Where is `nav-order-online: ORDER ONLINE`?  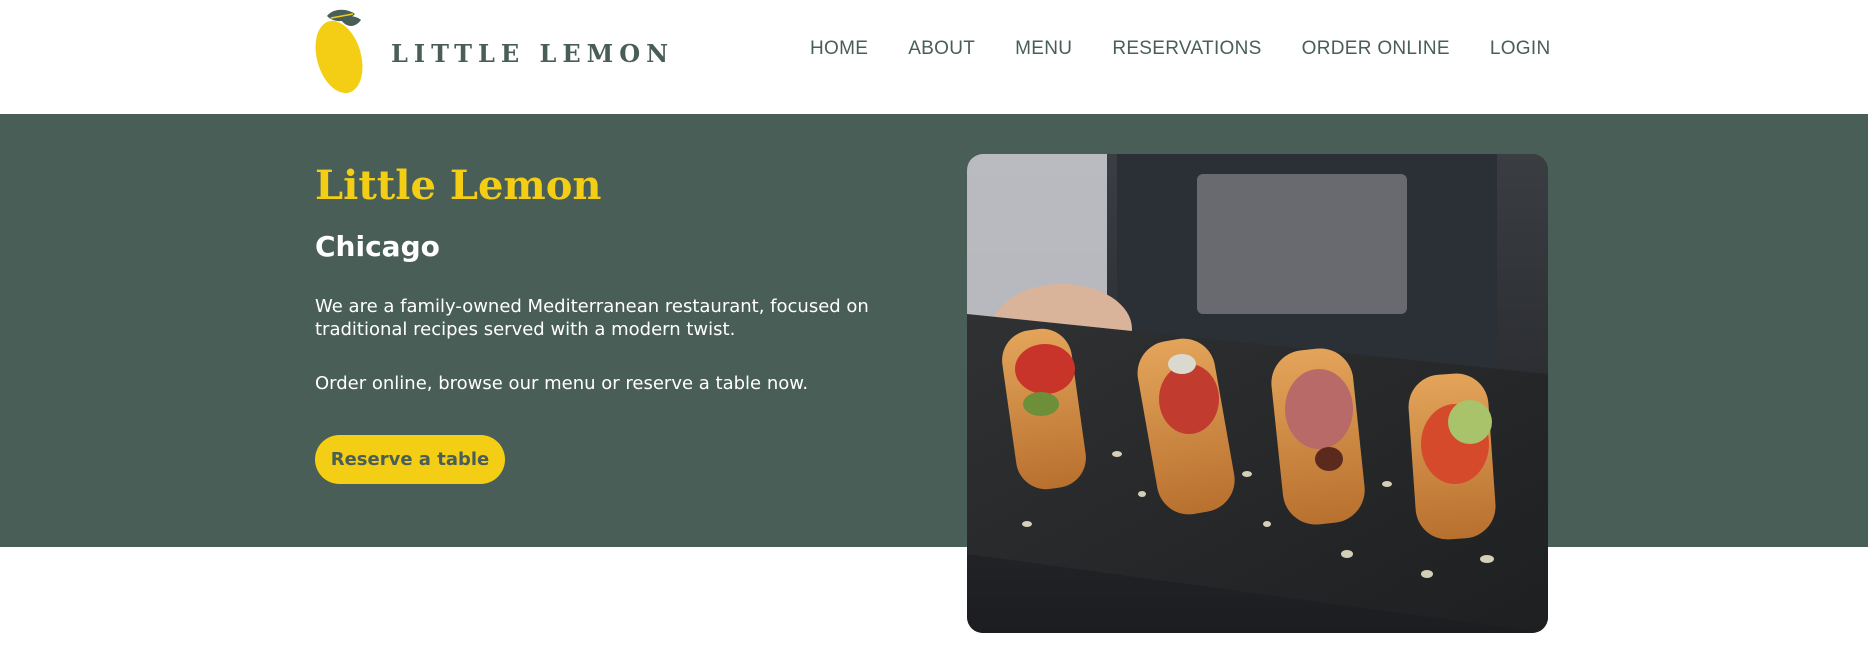 nav-order-online: ORDER ONLINE is located at coordinates (1376, 49).